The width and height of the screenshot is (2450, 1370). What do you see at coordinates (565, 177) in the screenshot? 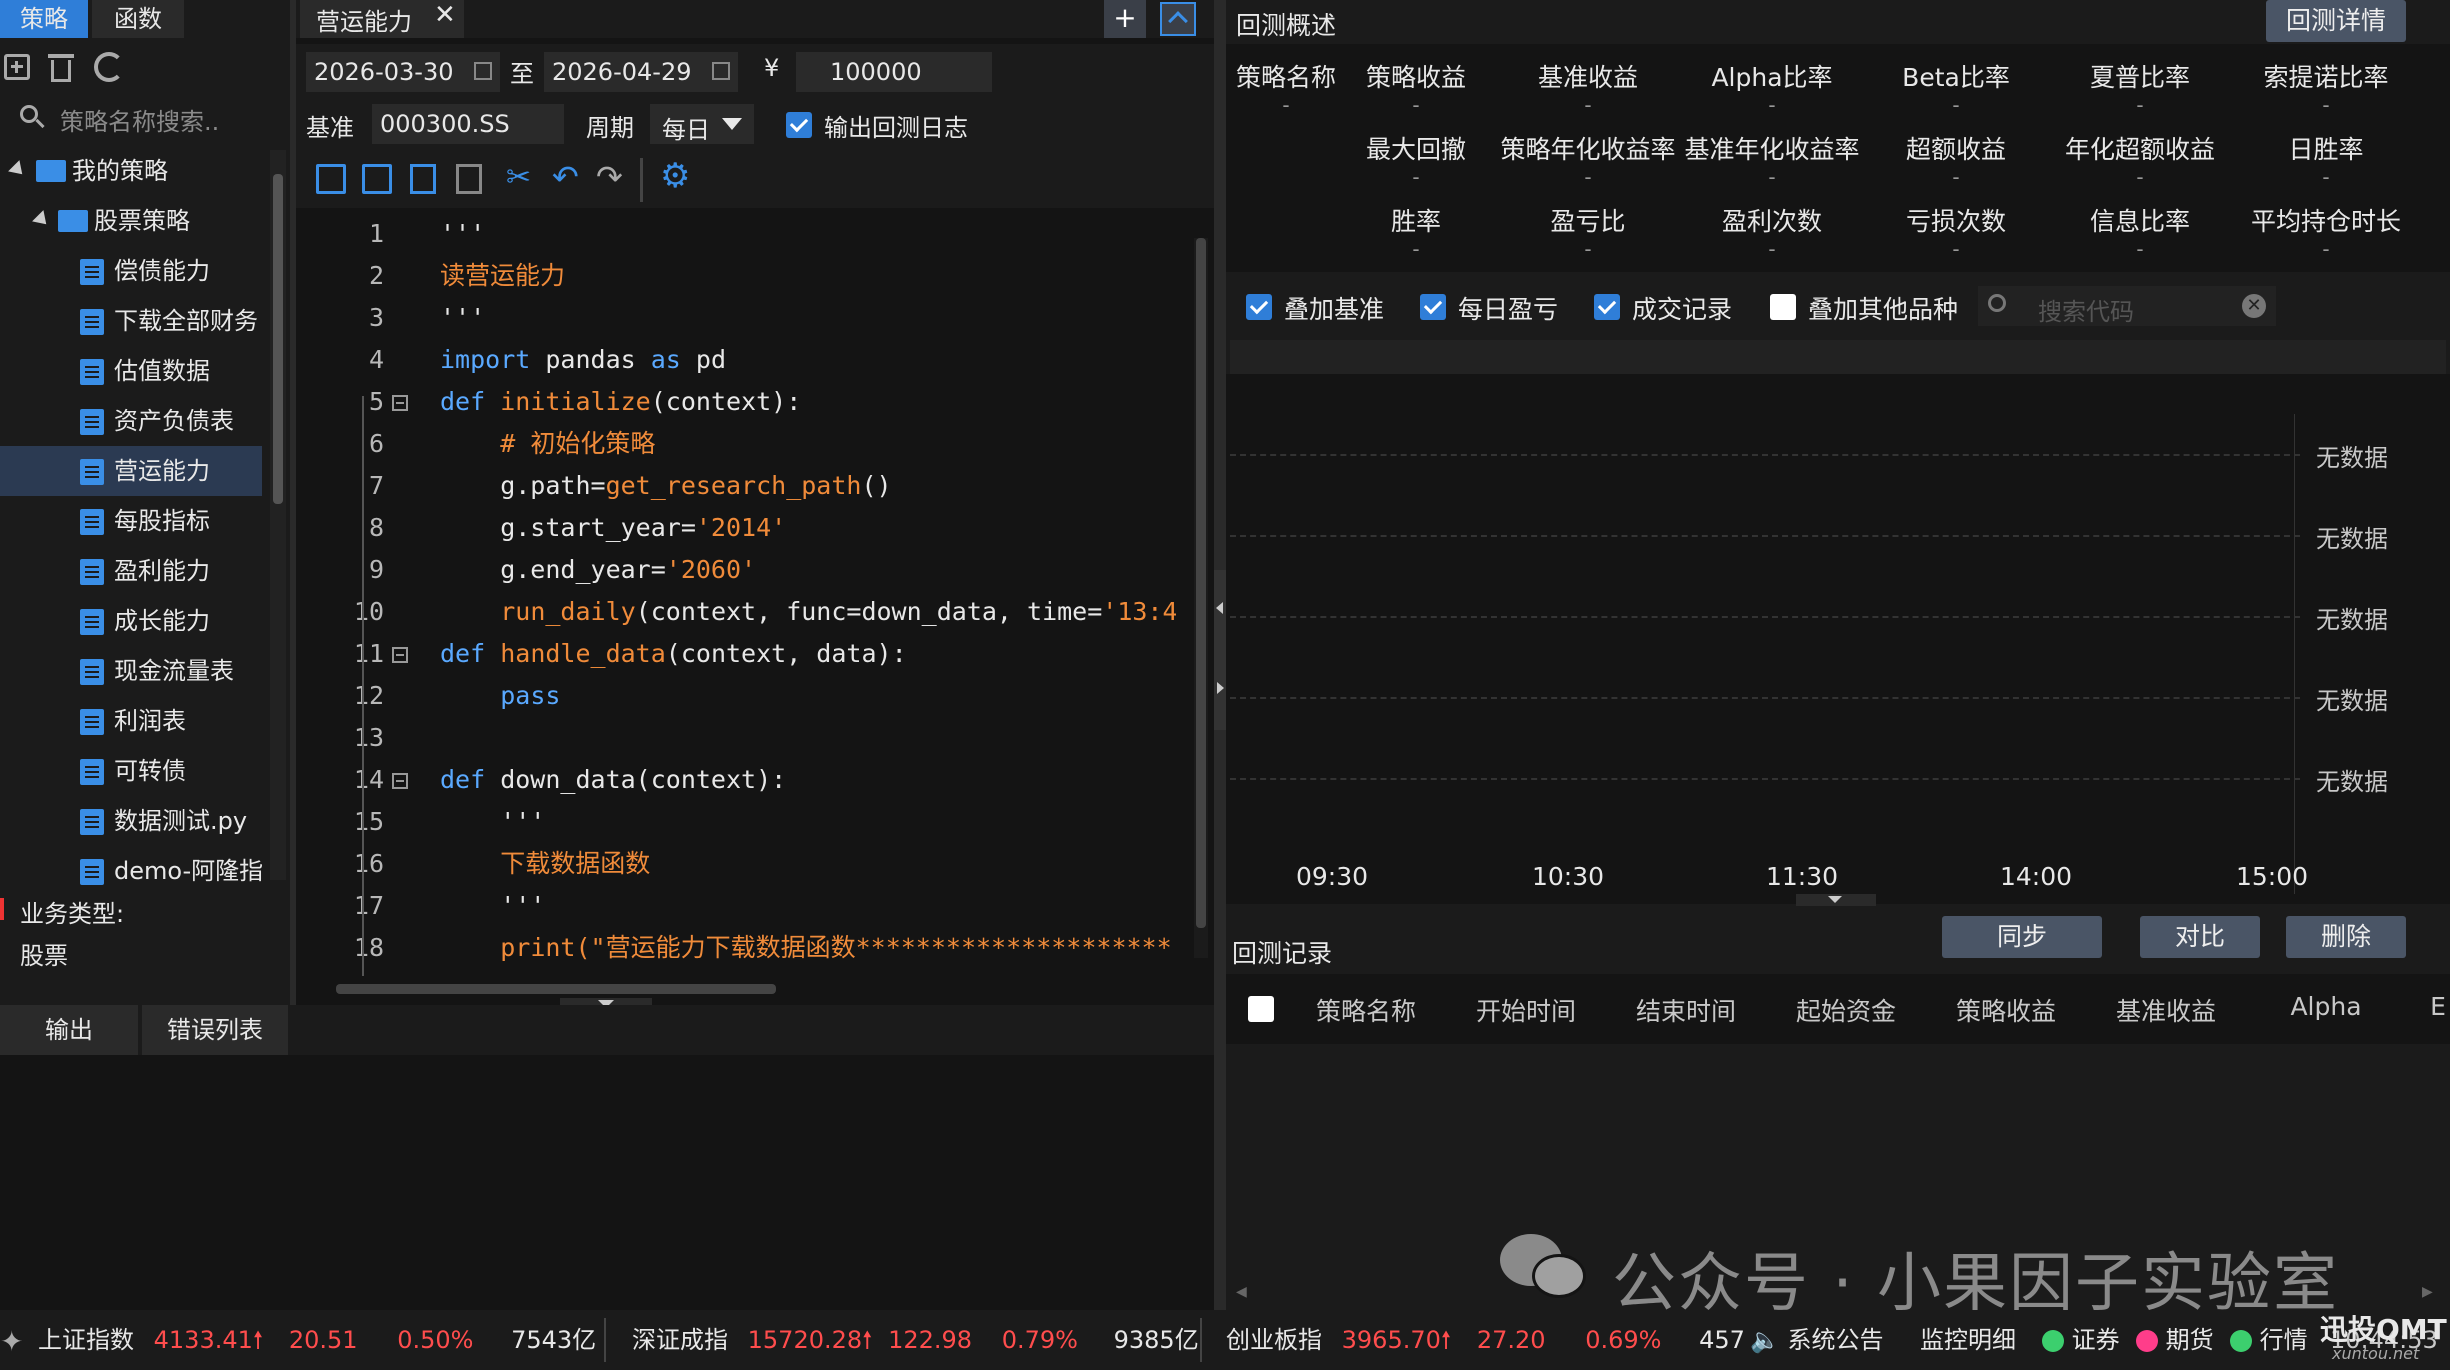
I see `undo-icon: ↶` at bounding box center [565, 177].